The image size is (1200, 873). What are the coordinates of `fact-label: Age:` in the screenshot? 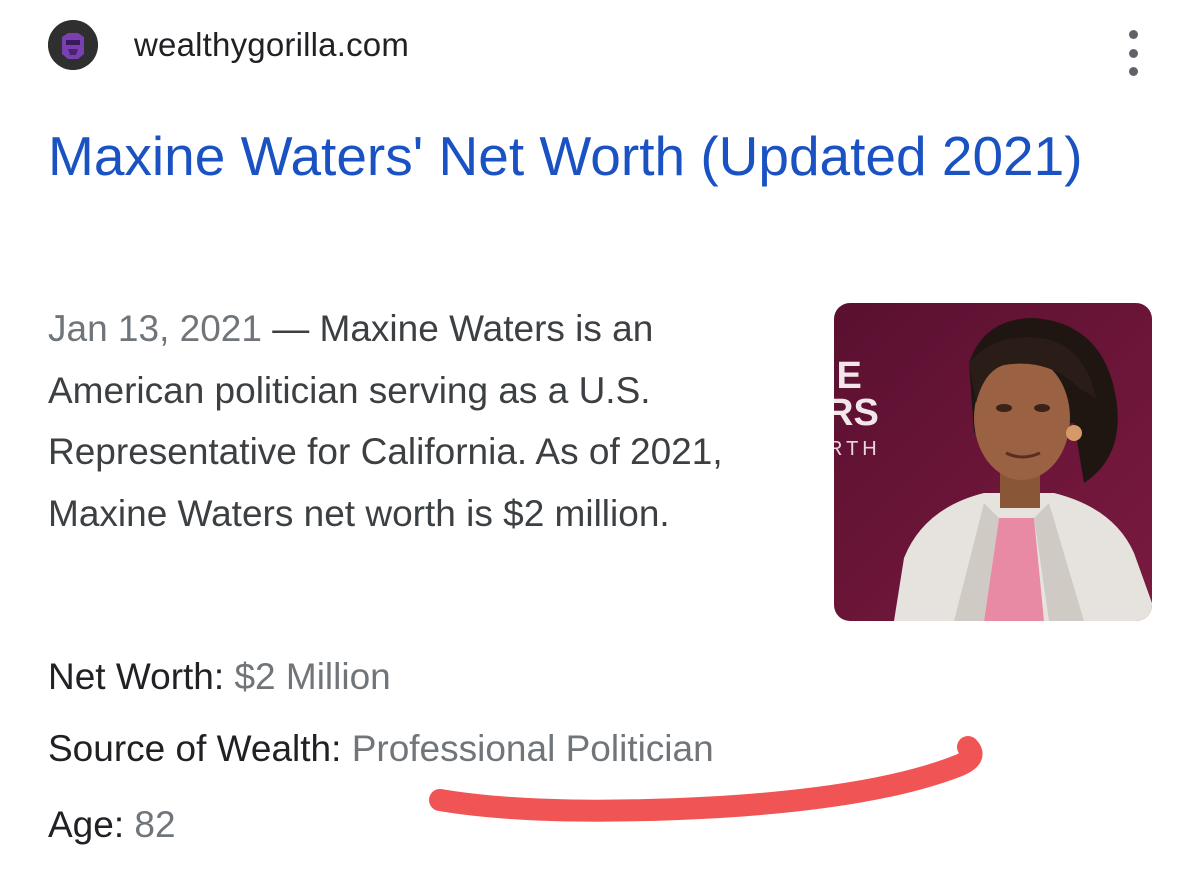 It's located at (91, 824).